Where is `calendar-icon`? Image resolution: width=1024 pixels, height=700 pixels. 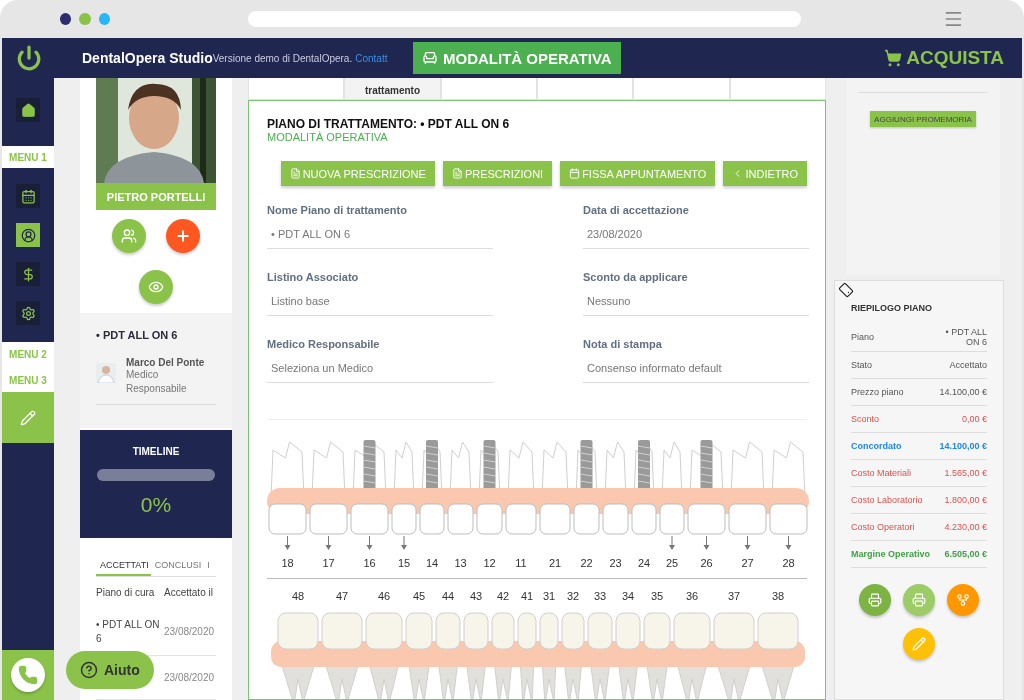 calendar-icon is located at coordinates (575, 173).